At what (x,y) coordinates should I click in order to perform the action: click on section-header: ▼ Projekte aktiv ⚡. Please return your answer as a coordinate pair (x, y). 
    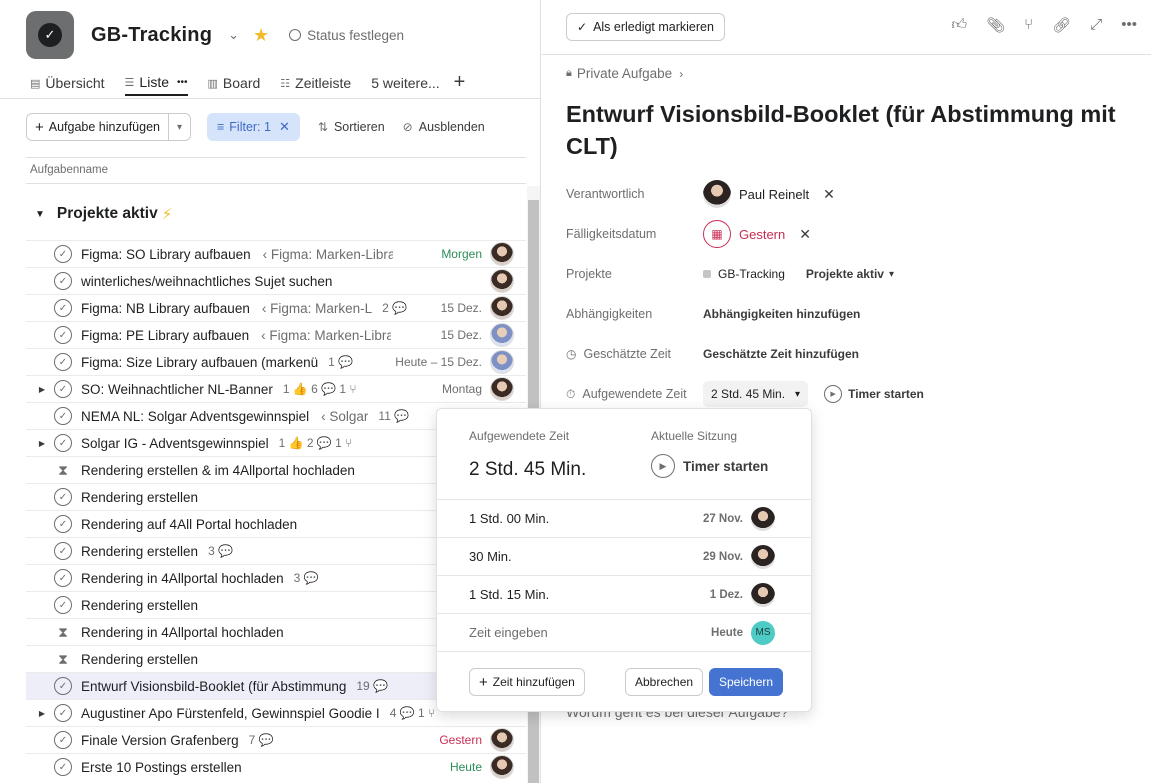
    Looking at the image, I should click on (99, 214).